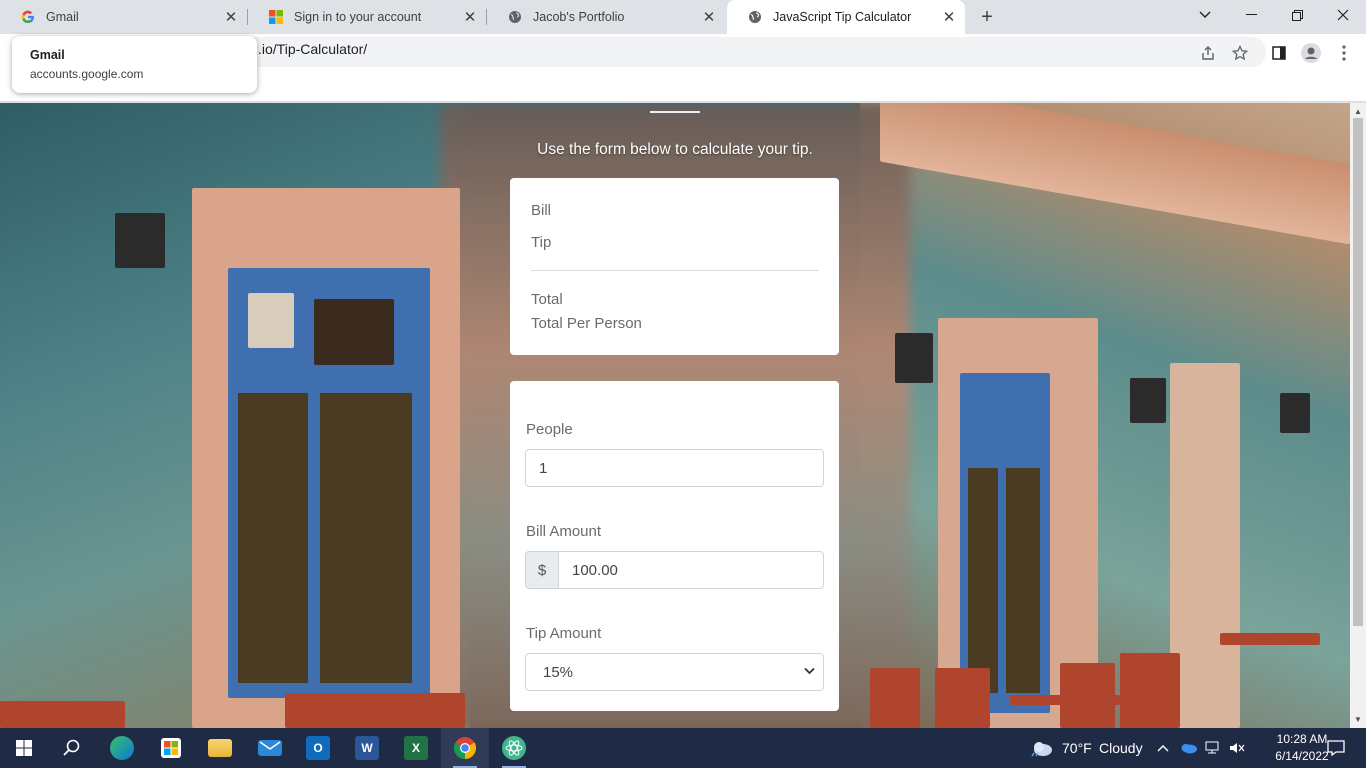  I want to click on tip-selected-value: 15%, so click(558, 672).